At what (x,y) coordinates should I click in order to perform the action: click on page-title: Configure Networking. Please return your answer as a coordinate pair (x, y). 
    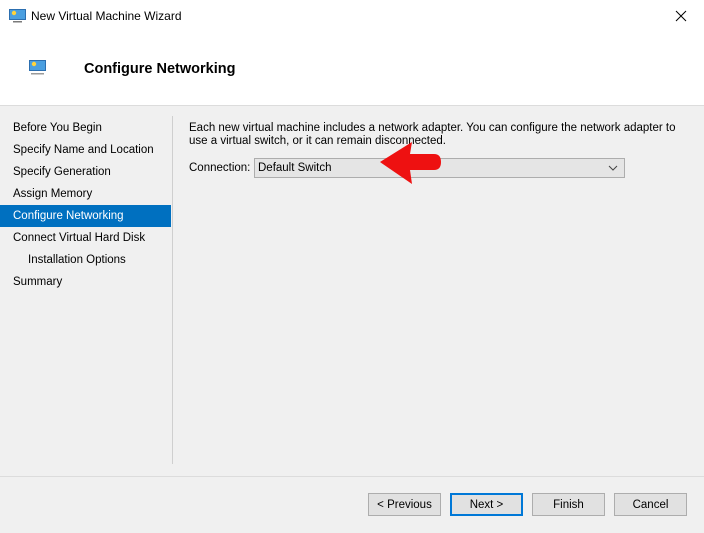
    Looking at the image, I should click on (160, 69).